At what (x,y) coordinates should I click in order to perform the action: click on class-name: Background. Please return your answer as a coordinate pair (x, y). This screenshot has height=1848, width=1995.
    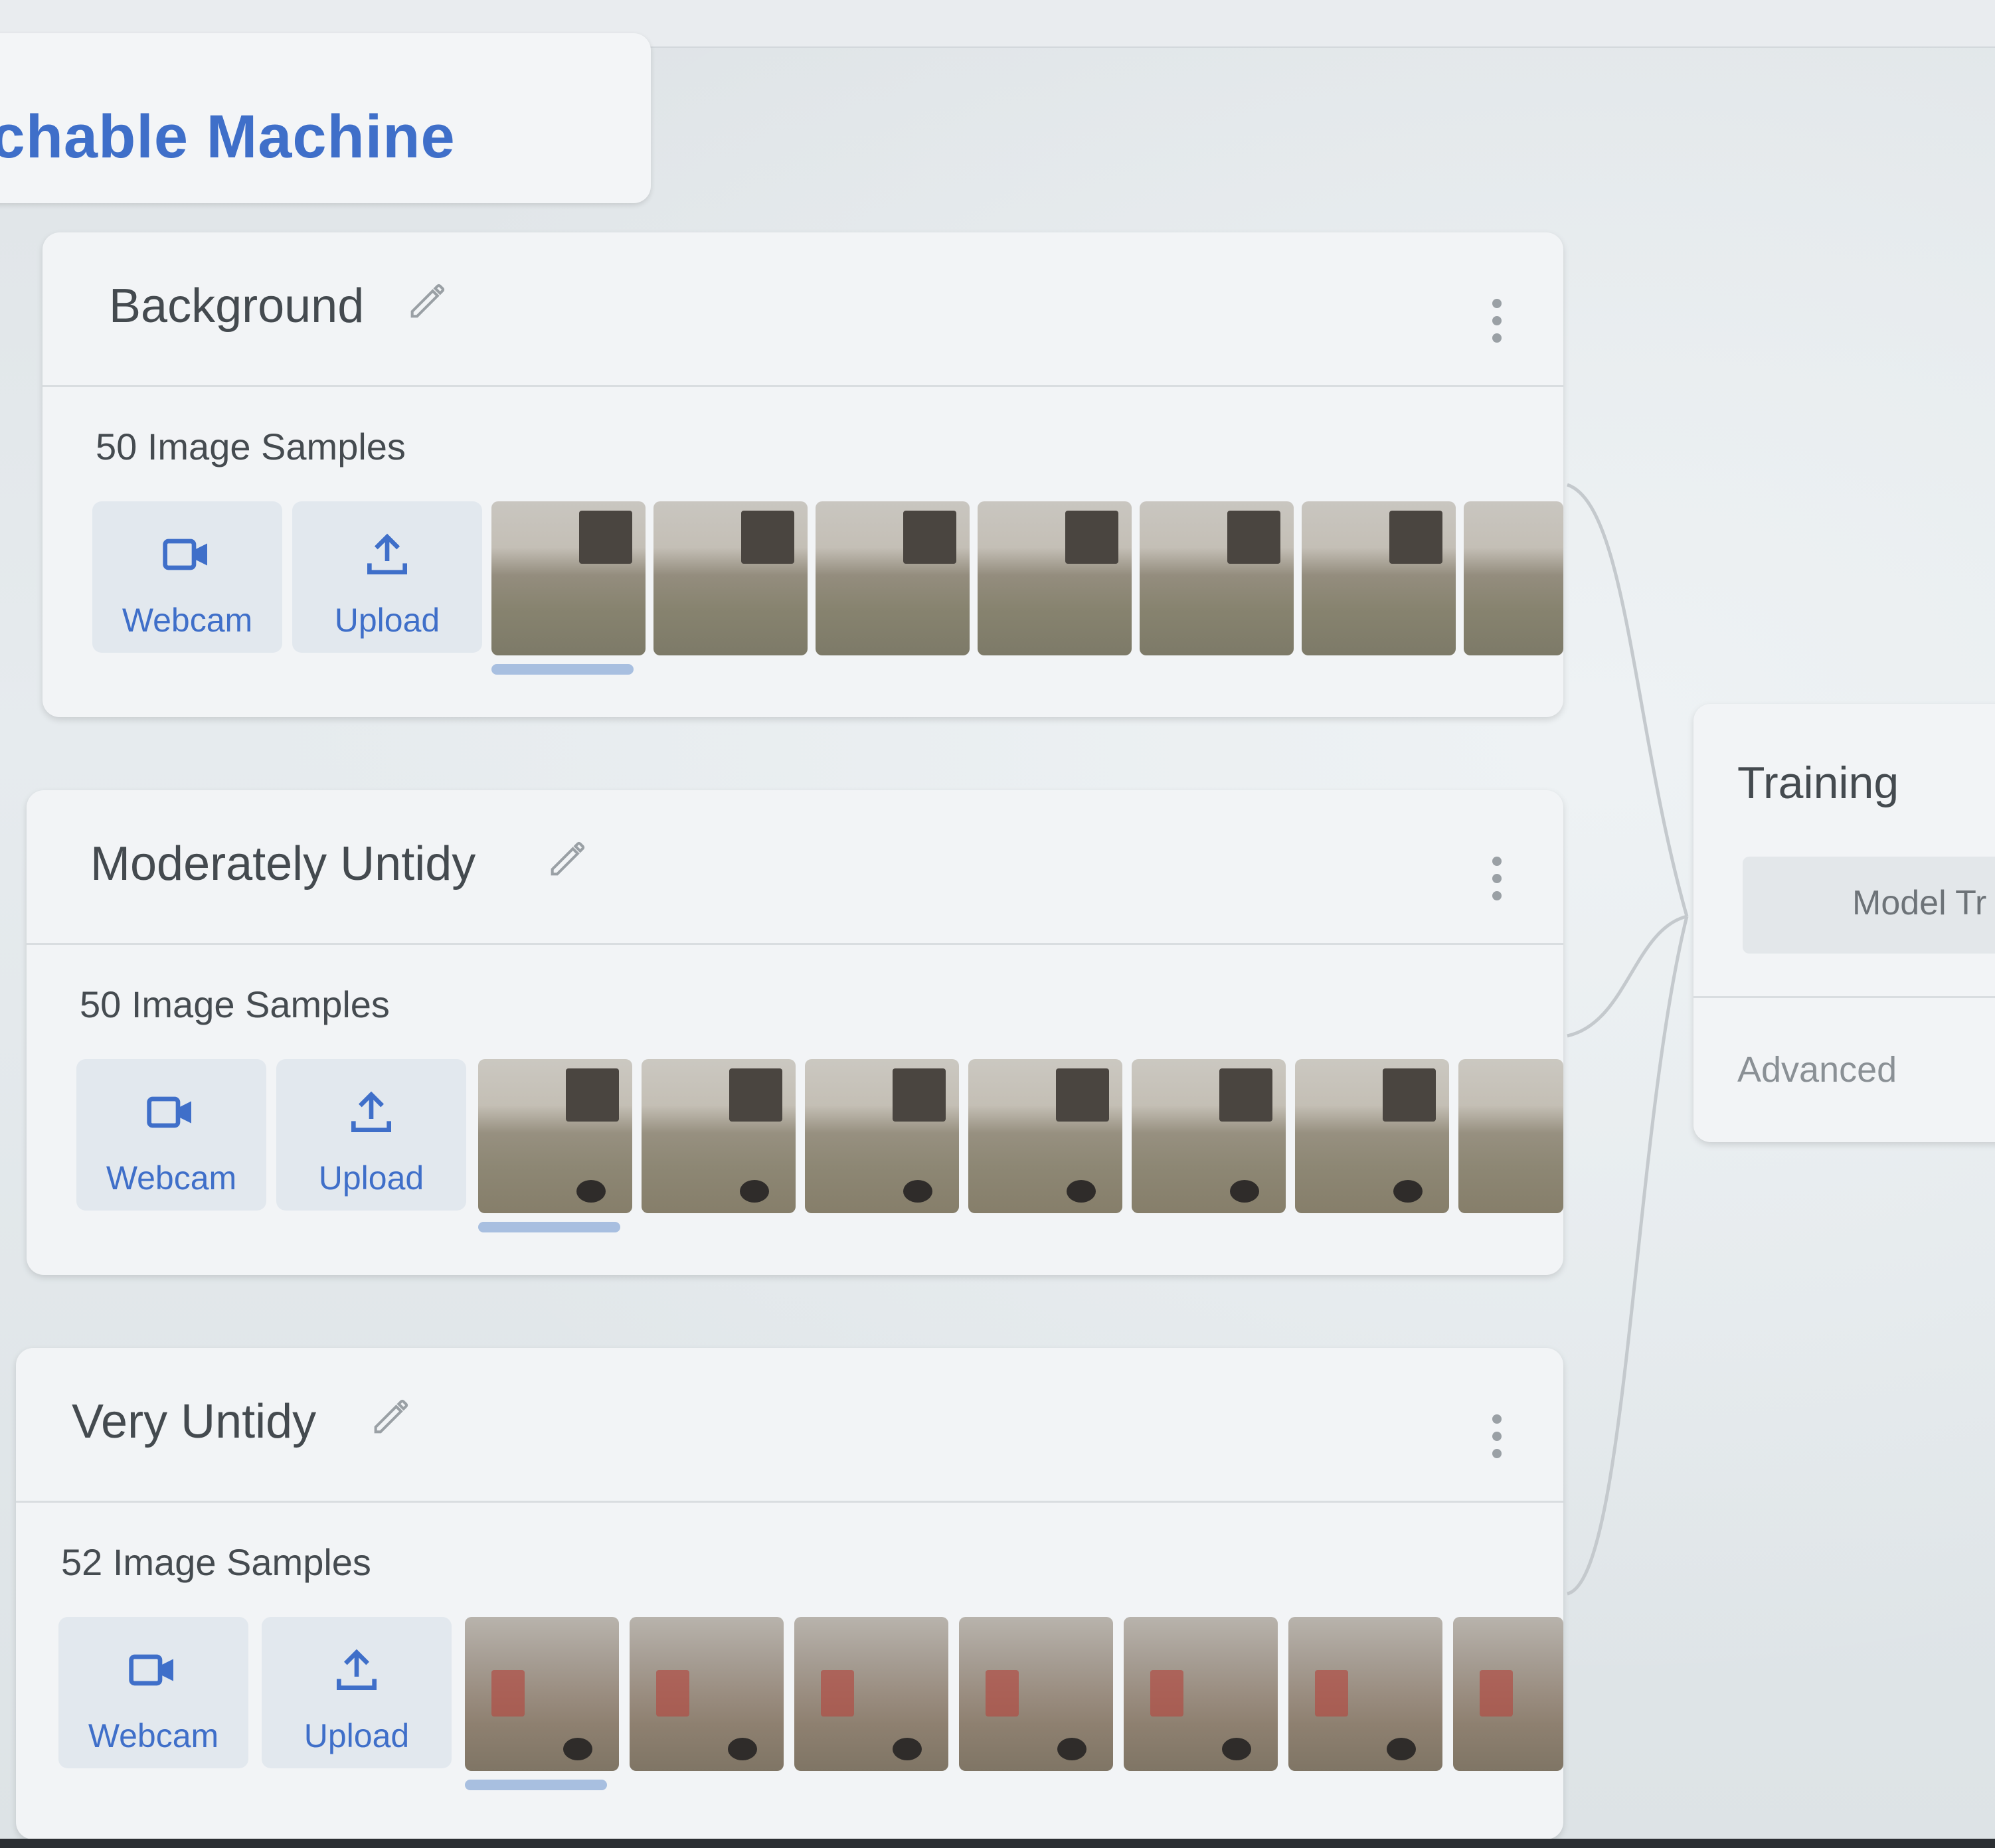
    Looking at the image, I should click on (237, 306).